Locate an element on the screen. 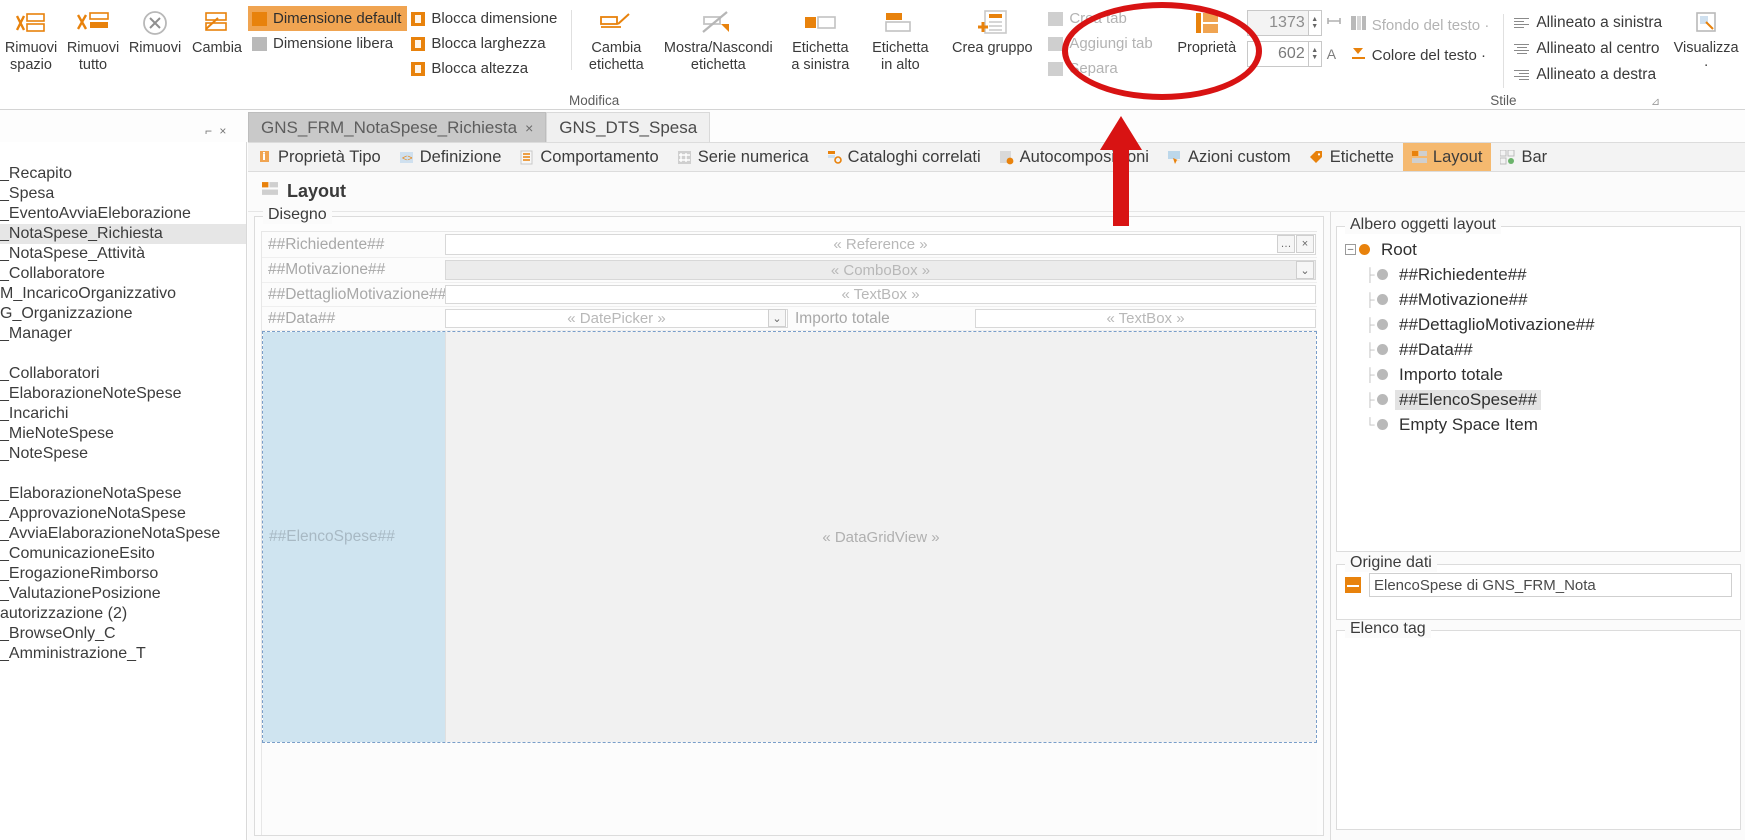  origine-dati-input: ElencoSpese di GNS_FRM_Nota is located at coordinates (1550, 585).